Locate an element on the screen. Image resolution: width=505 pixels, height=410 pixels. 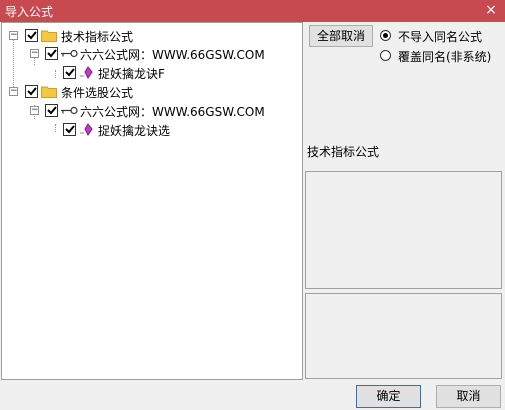
radio-overwrite: 覆盖同名(非系统) is located at coordinates (440, 56).